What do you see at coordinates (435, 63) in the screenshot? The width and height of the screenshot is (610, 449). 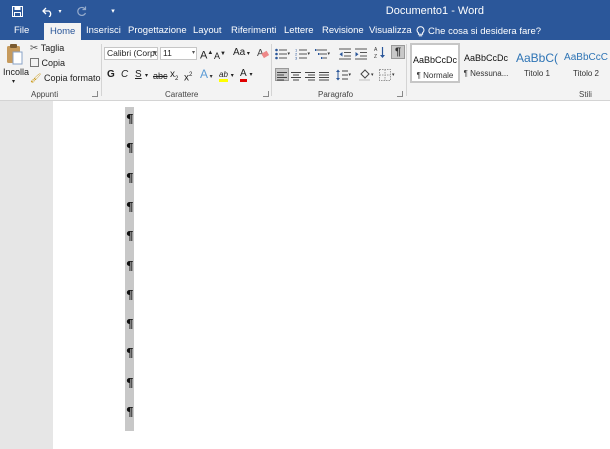 I see `style-normal: AaBbCcDc ¶ Normale` at bounding box center [435, 63].